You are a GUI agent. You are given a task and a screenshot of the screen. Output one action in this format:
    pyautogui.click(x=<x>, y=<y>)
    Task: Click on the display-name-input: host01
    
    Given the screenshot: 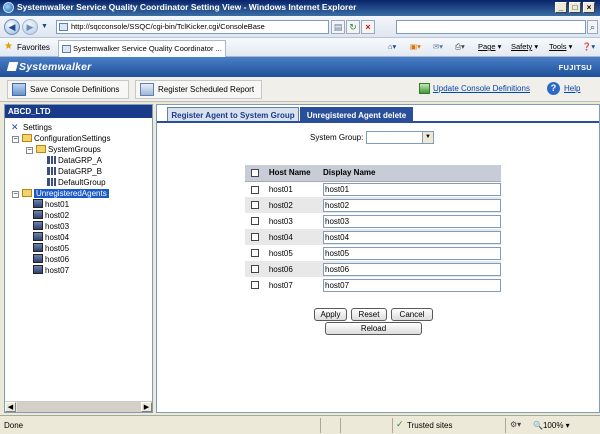 What is the action you would take?
    pyautogui.click(x=412, y=189)
    